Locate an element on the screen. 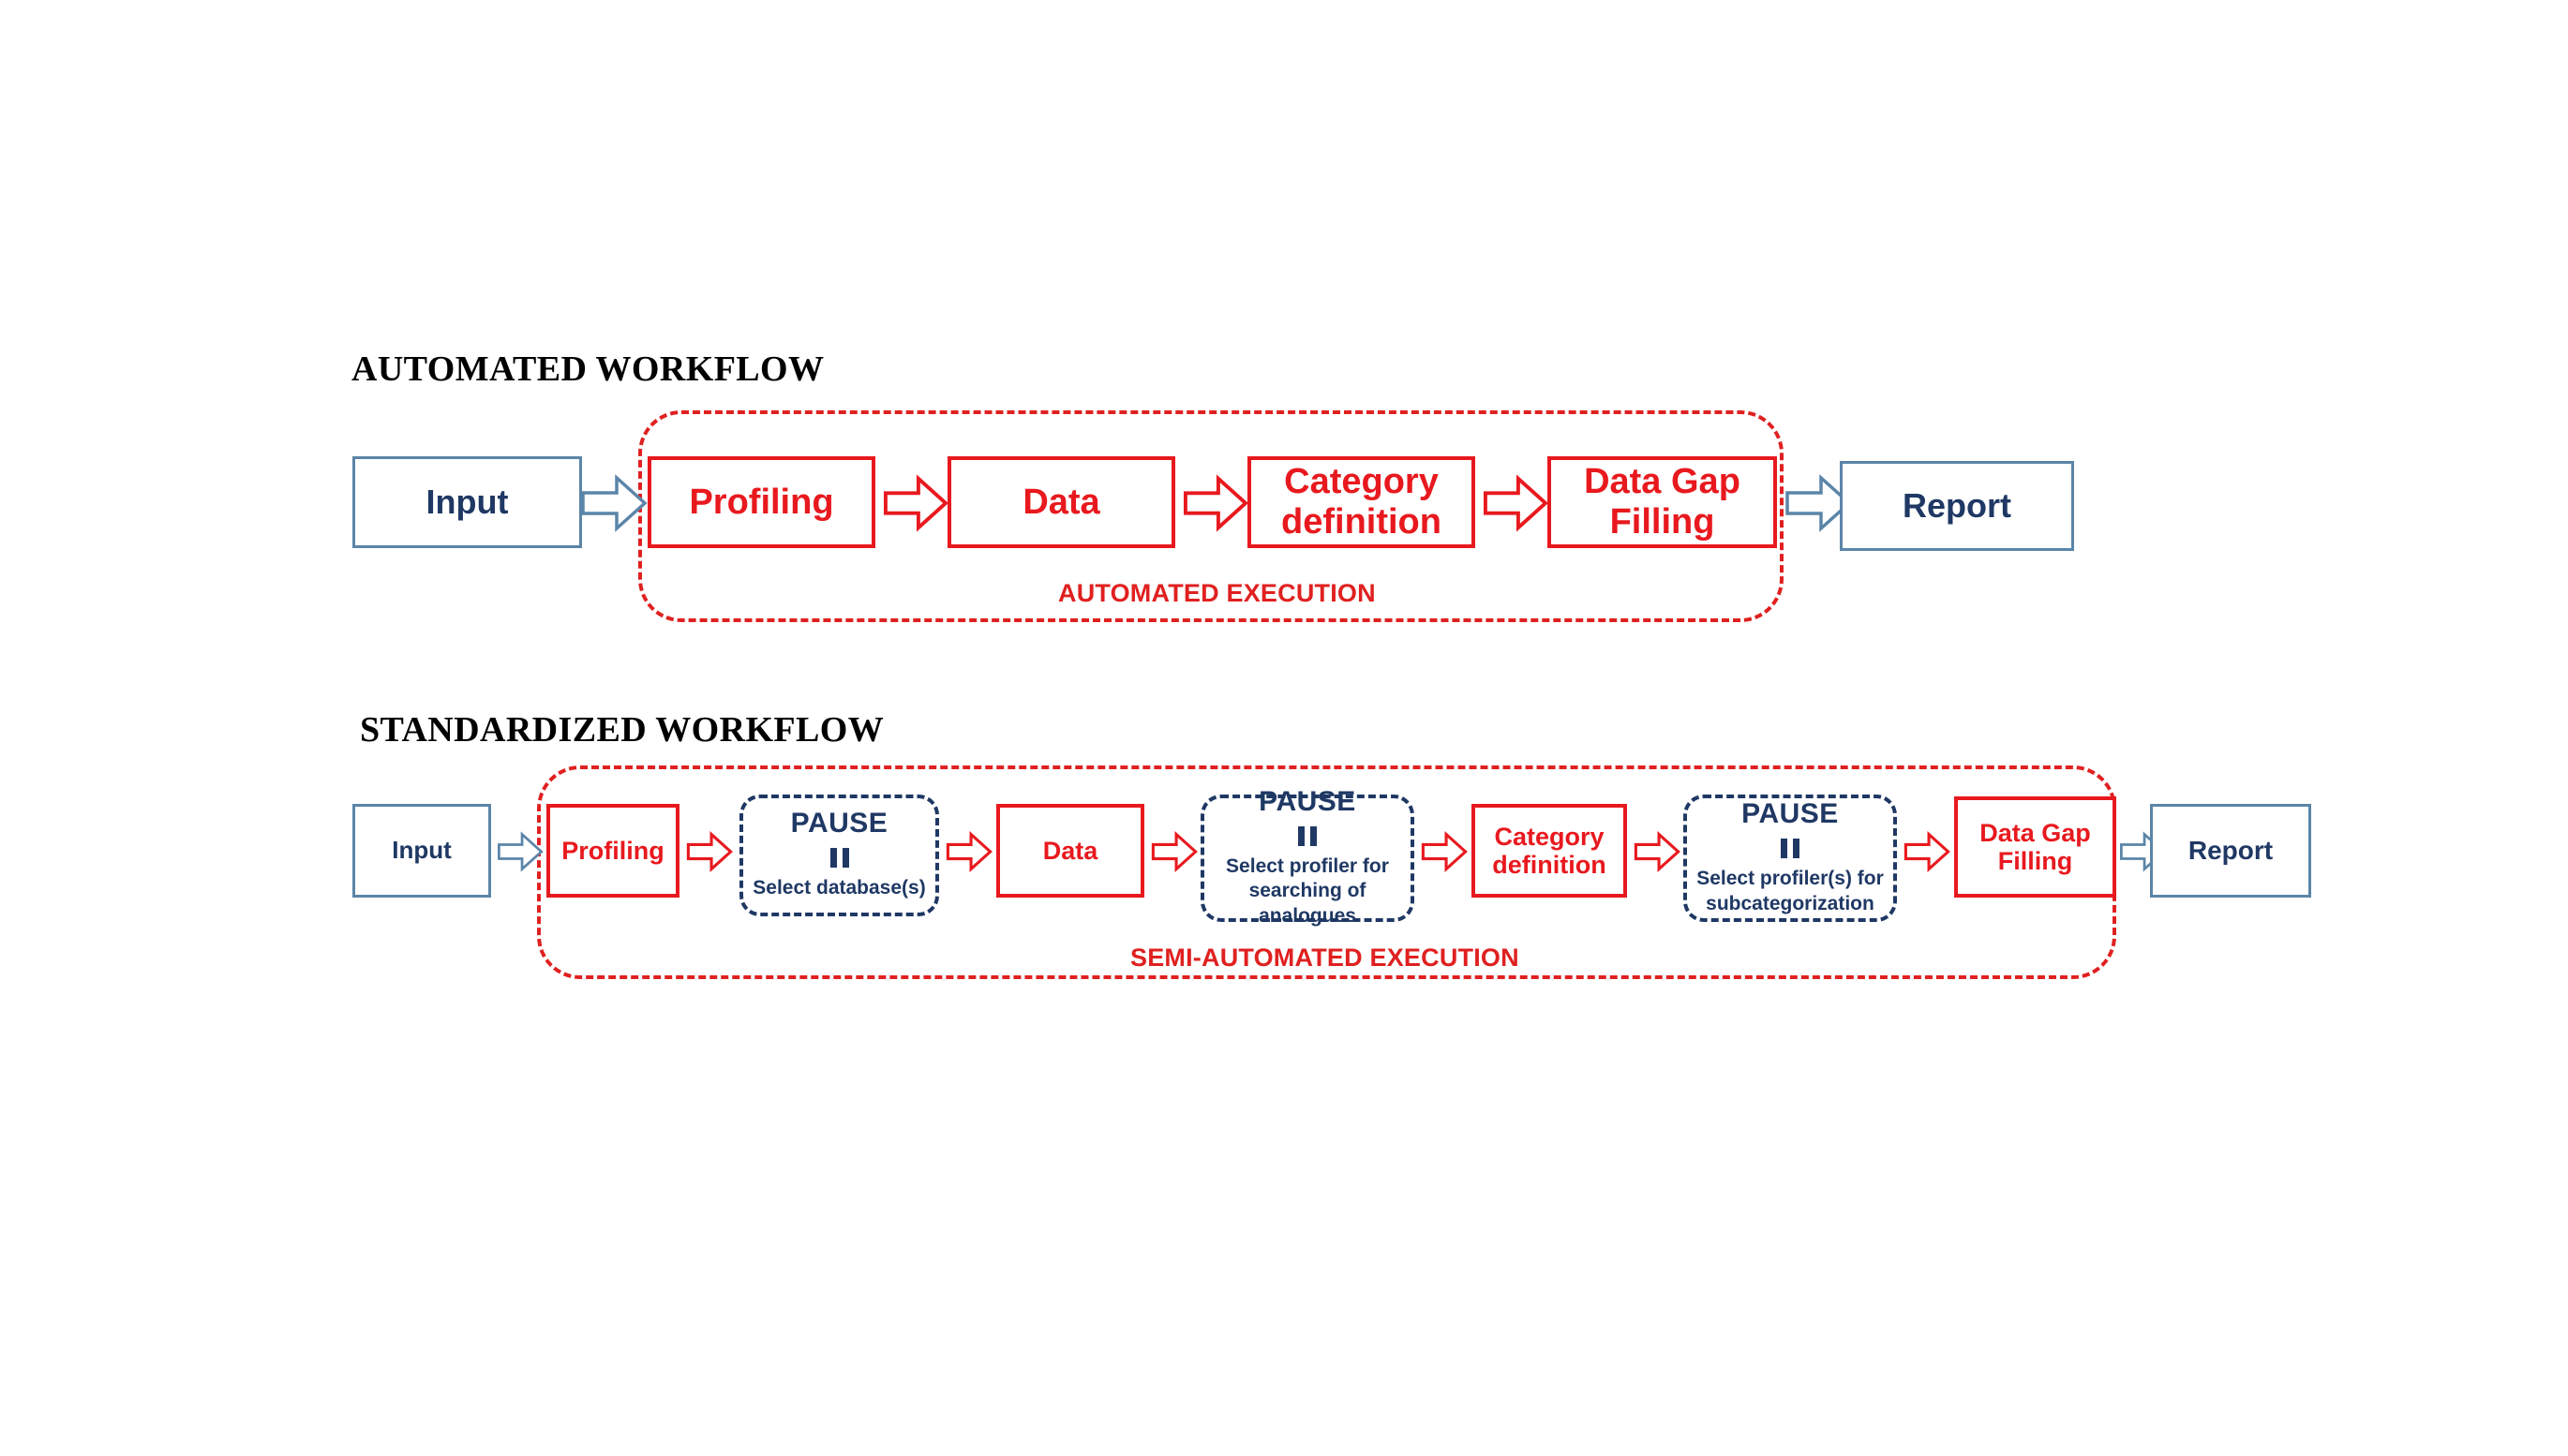 The height and width of the screenshot is (1456, 2568). automated-step-data-gap-filling-label: Data Gap Filling is located at coordinates (1662, 502).